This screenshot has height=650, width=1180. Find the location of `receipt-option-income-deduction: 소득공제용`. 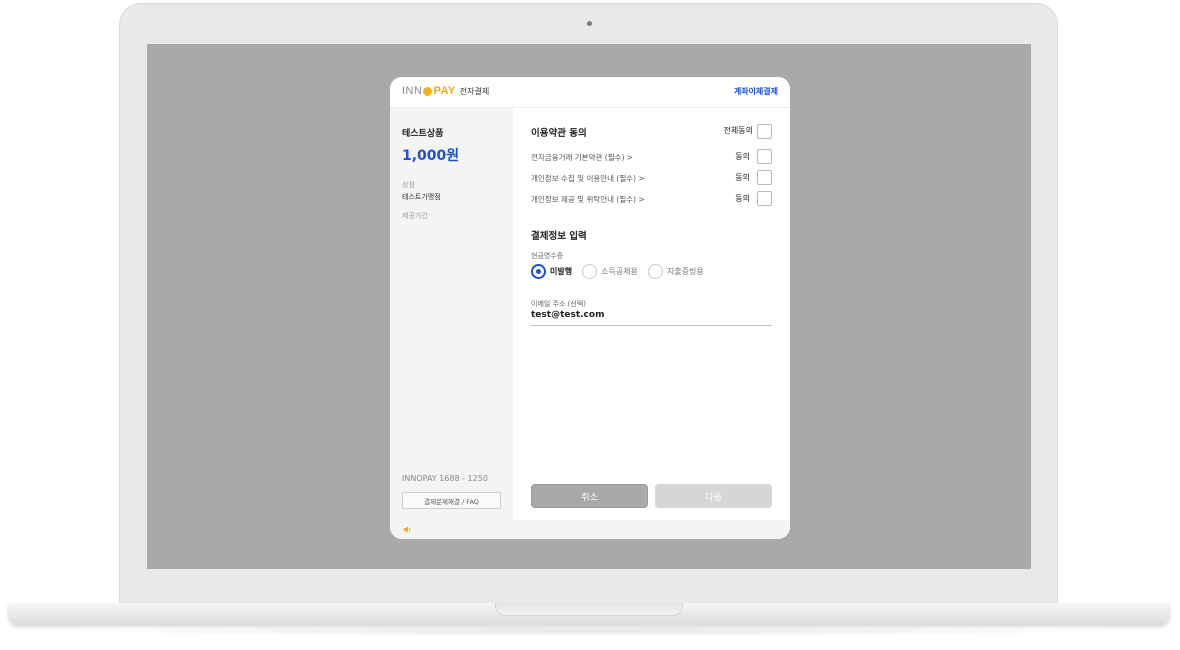

receipt-option-income-deduction: 소득공제용 is located at coordinates (610, 271).